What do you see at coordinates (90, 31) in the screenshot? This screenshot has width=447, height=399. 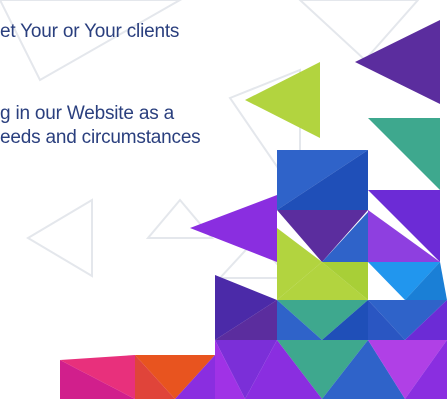 I see `body-text-line-1: et Your or Your clients` at bounding box center [90, 31].